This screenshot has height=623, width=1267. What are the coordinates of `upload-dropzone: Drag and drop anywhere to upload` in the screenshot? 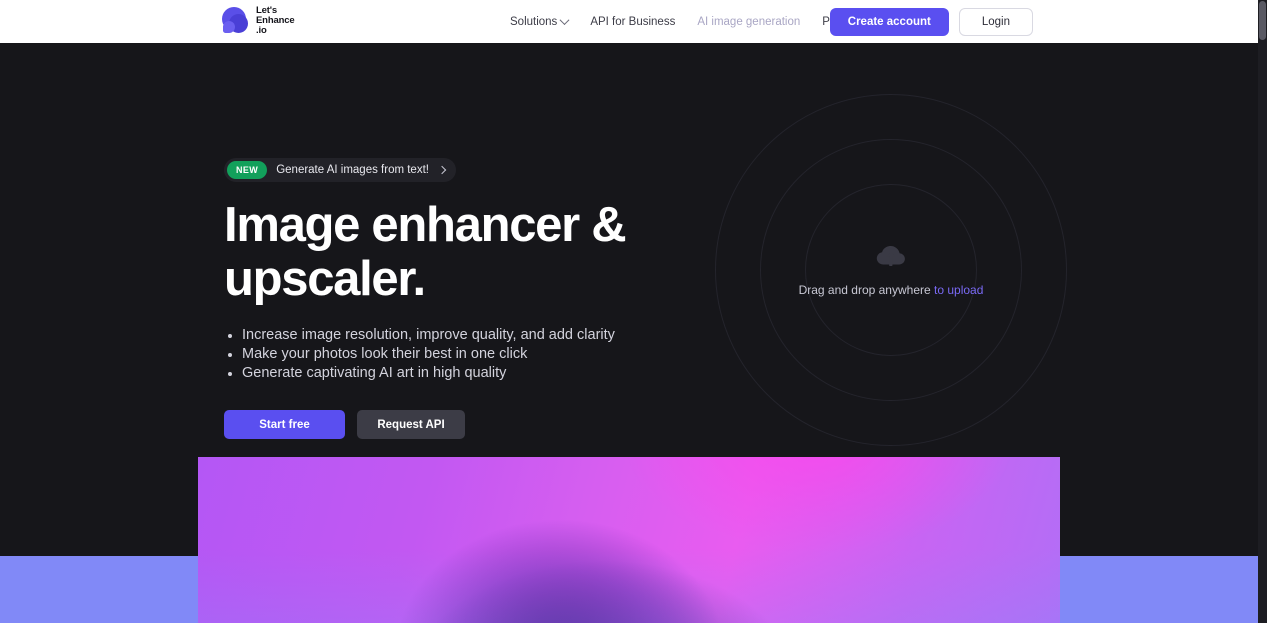 It's located at (891, 271).